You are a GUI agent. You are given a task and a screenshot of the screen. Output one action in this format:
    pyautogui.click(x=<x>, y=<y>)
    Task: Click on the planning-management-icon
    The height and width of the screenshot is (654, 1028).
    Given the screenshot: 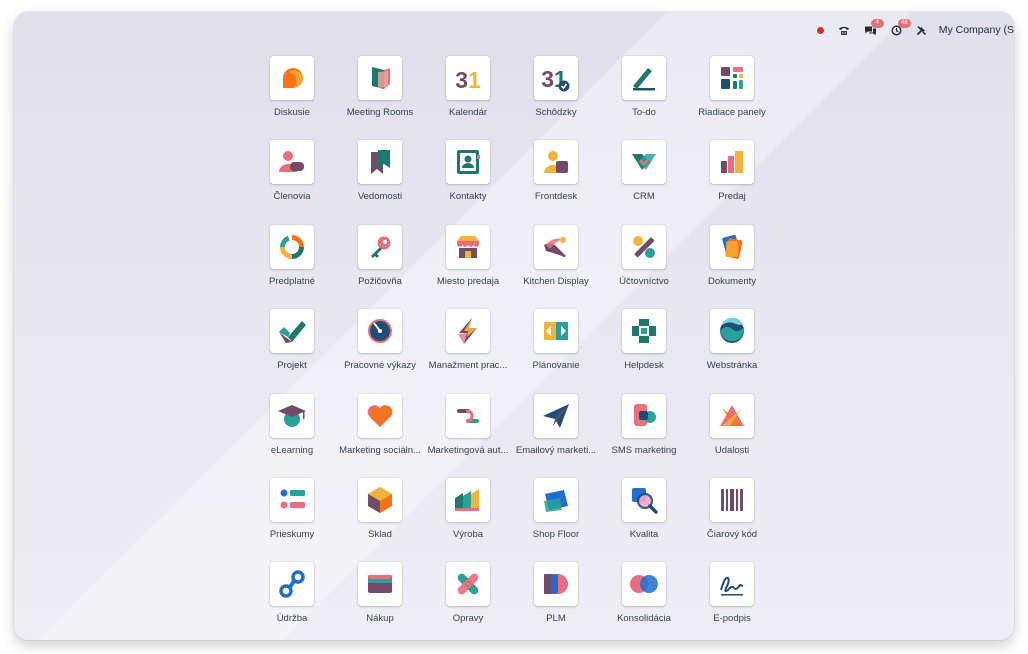 What is the action you would take?
    pyautogui.click(x=467, y=331)
    